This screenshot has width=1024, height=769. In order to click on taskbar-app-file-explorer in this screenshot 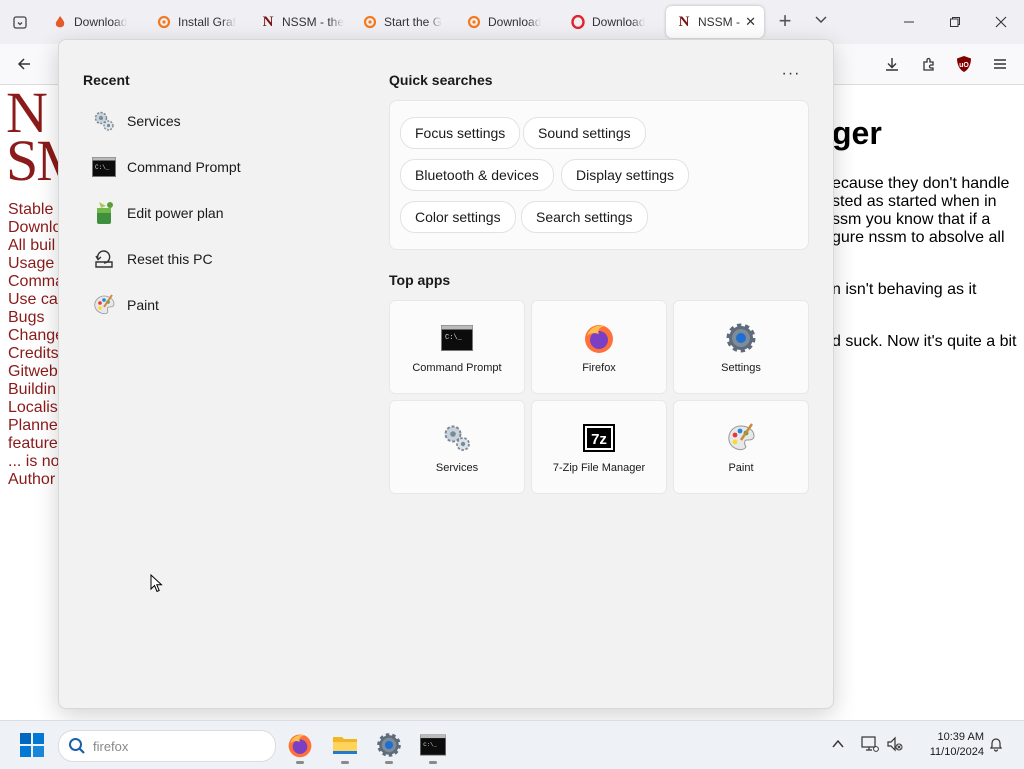, I will do `click(345, 746)`.